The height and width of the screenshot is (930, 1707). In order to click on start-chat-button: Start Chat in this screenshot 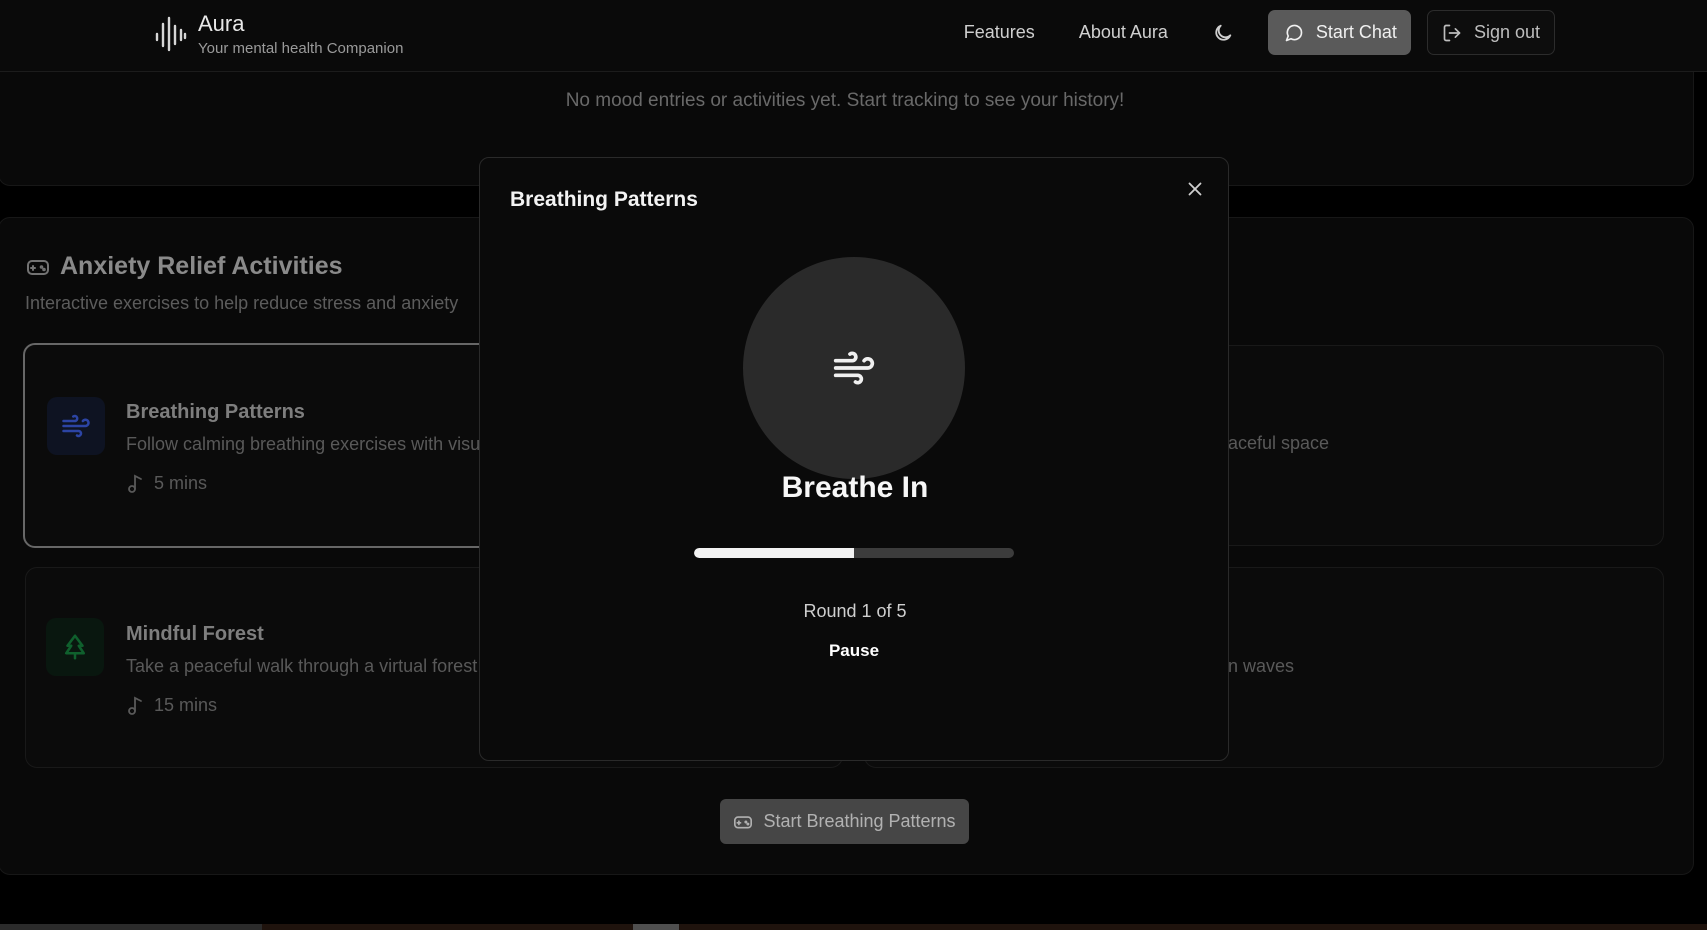, I will do `click(1339, 32)`.